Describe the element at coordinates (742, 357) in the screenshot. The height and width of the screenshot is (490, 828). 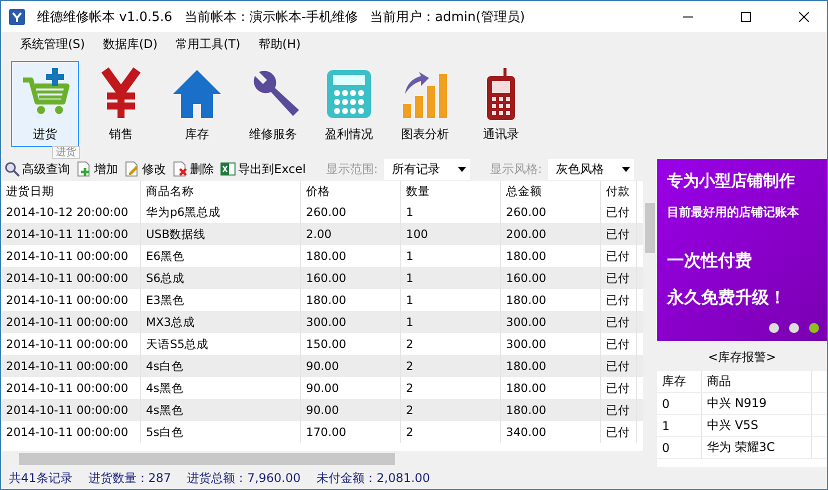
I see `panel-title: <库存报警>` at that location.